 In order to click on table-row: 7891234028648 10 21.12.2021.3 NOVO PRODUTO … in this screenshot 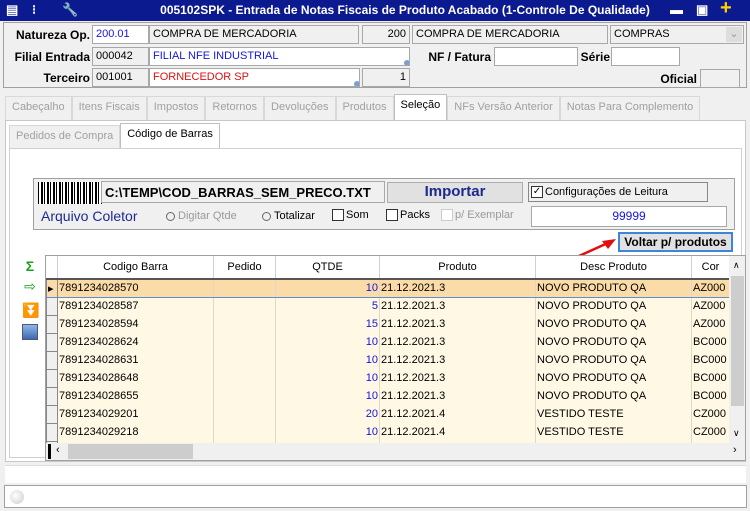, I will do `click(388, 378)`.